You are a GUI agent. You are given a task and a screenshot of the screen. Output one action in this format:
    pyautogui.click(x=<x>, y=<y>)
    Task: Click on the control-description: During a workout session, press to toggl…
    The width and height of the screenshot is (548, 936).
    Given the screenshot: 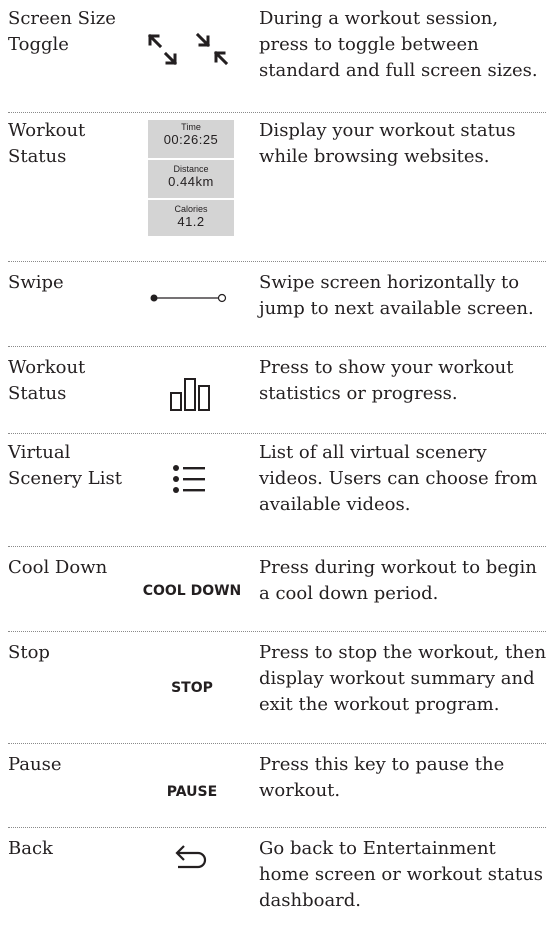 What is the action you would take?
    pyautogui.click(x=398, y=44)
    